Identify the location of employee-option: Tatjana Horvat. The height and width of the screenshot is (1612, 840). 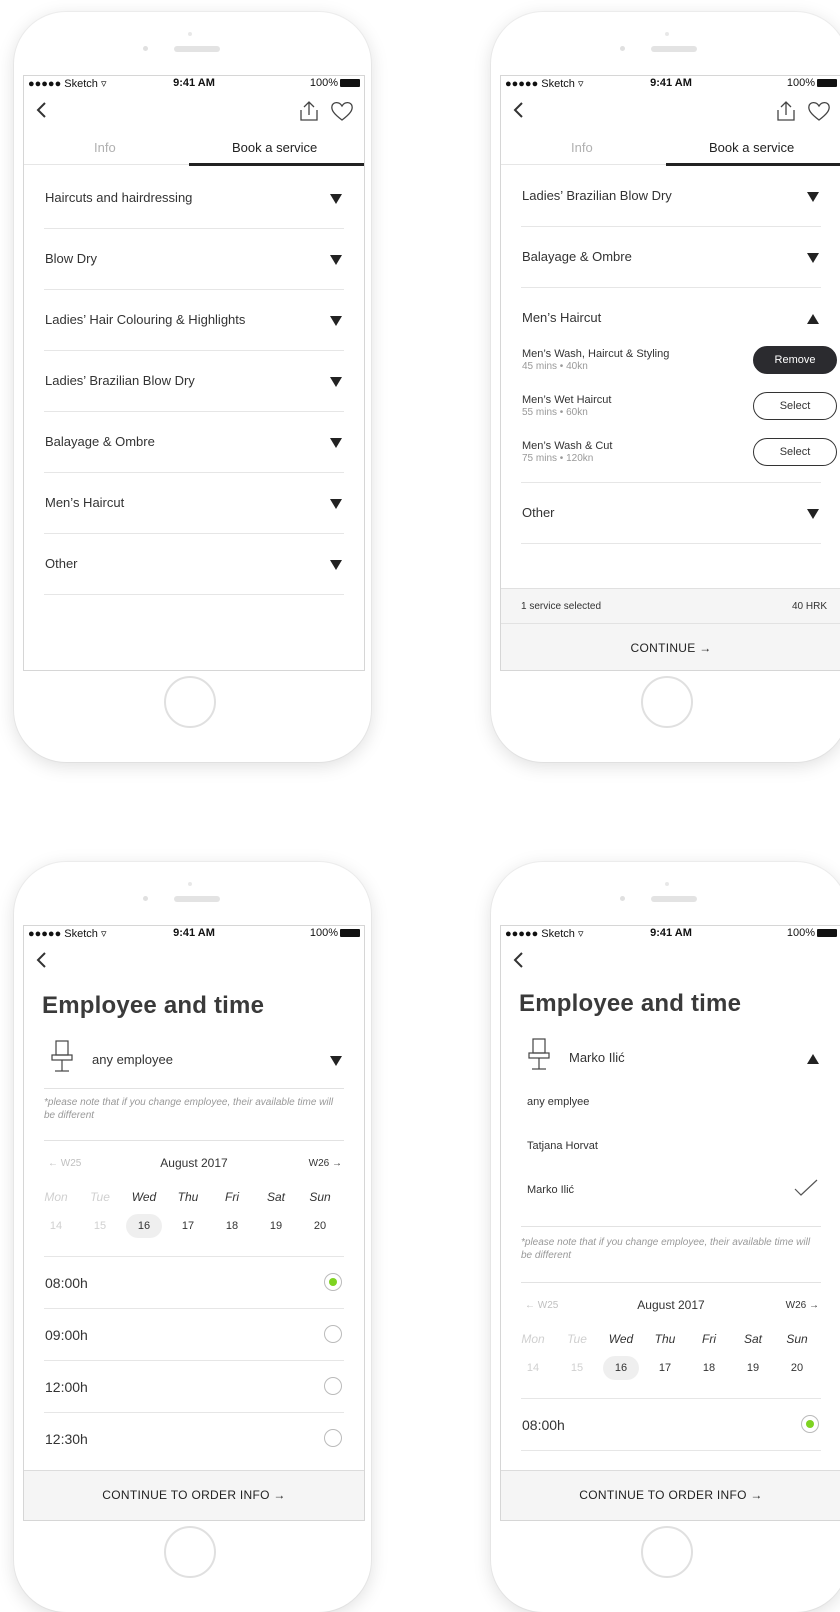
(671, 1148).